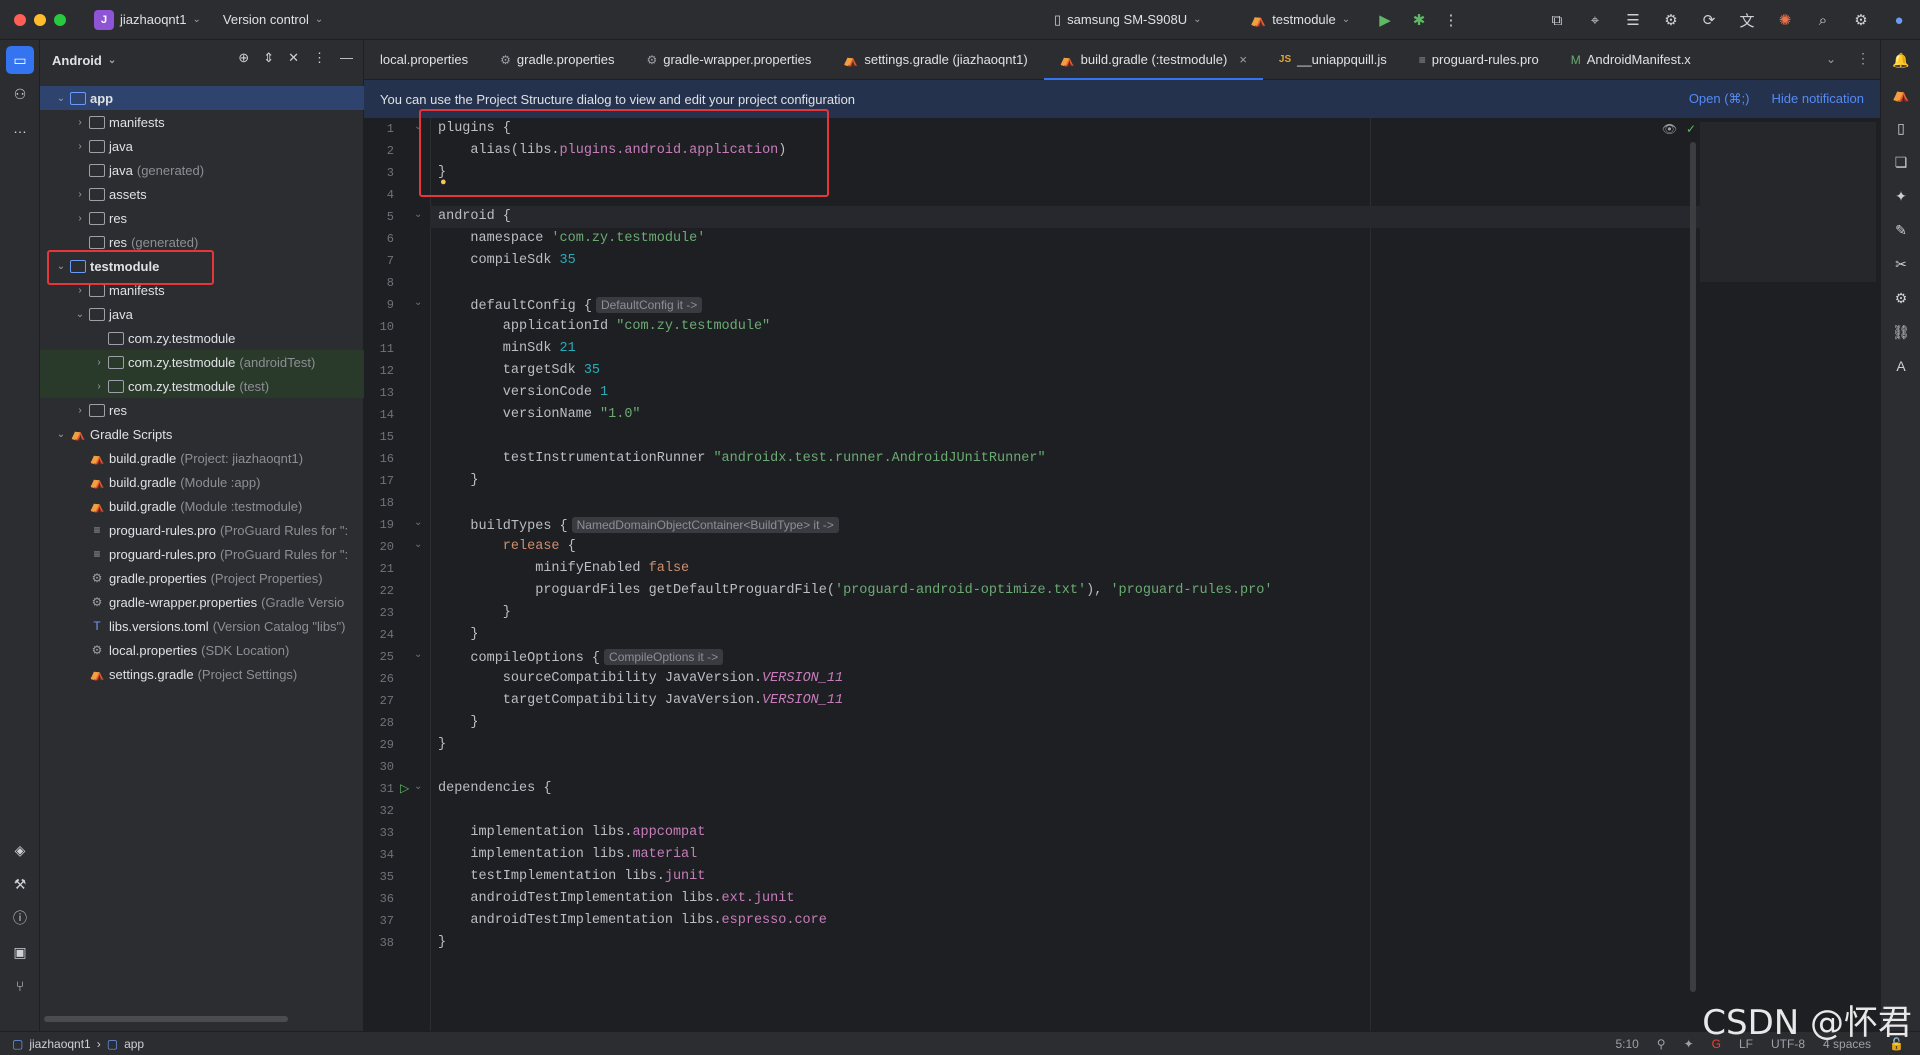 The image size is (1920, 1055). Describe the element at coordinates (379, 415) in the screenshot. I see `line-number: 14` at that location.